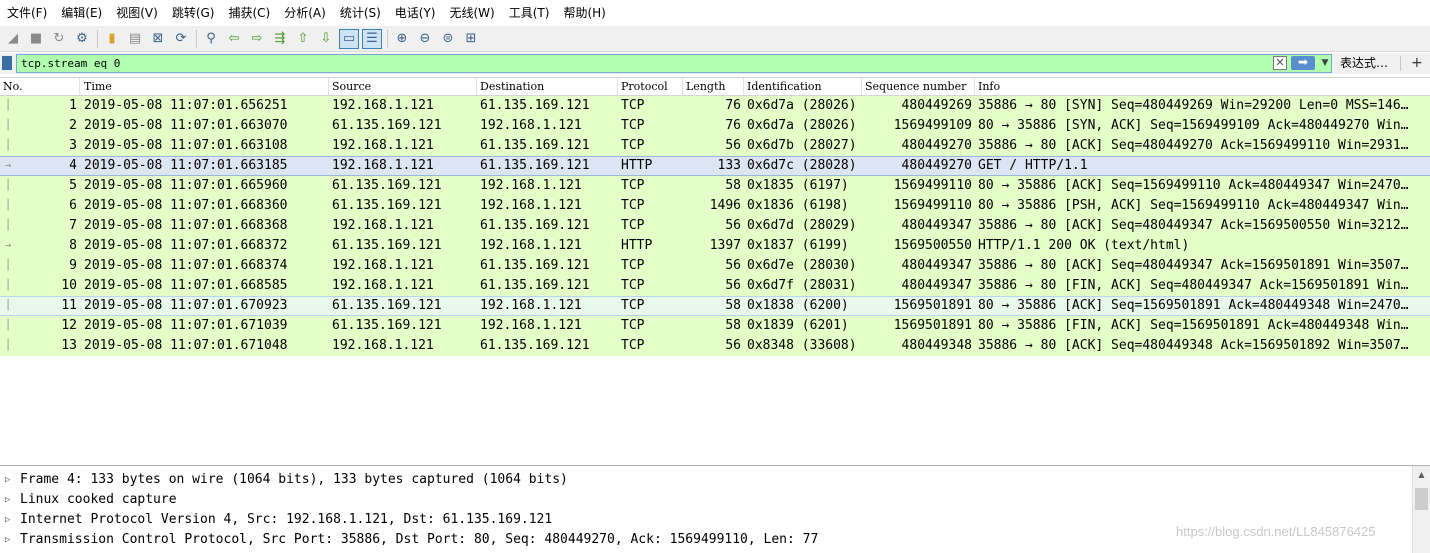  I want to click on cell-time: 2019-05-08 11:07:01.663070, so click(186, 125).